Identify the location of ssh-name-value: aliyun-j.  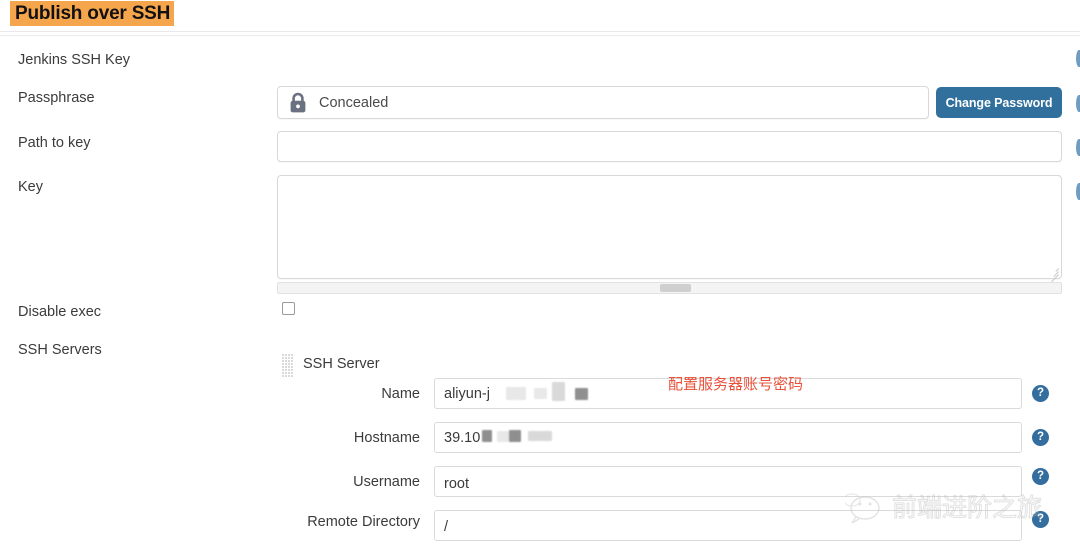
(467, 394).